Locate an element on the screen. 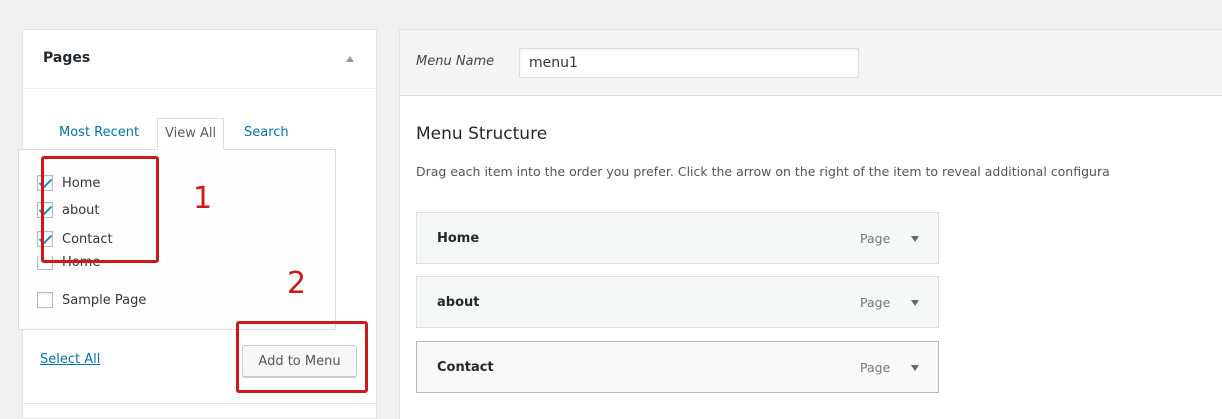 The image size is (1222, 419). page-checkbox-item: Sample Page is located at coordinates (91, 300).